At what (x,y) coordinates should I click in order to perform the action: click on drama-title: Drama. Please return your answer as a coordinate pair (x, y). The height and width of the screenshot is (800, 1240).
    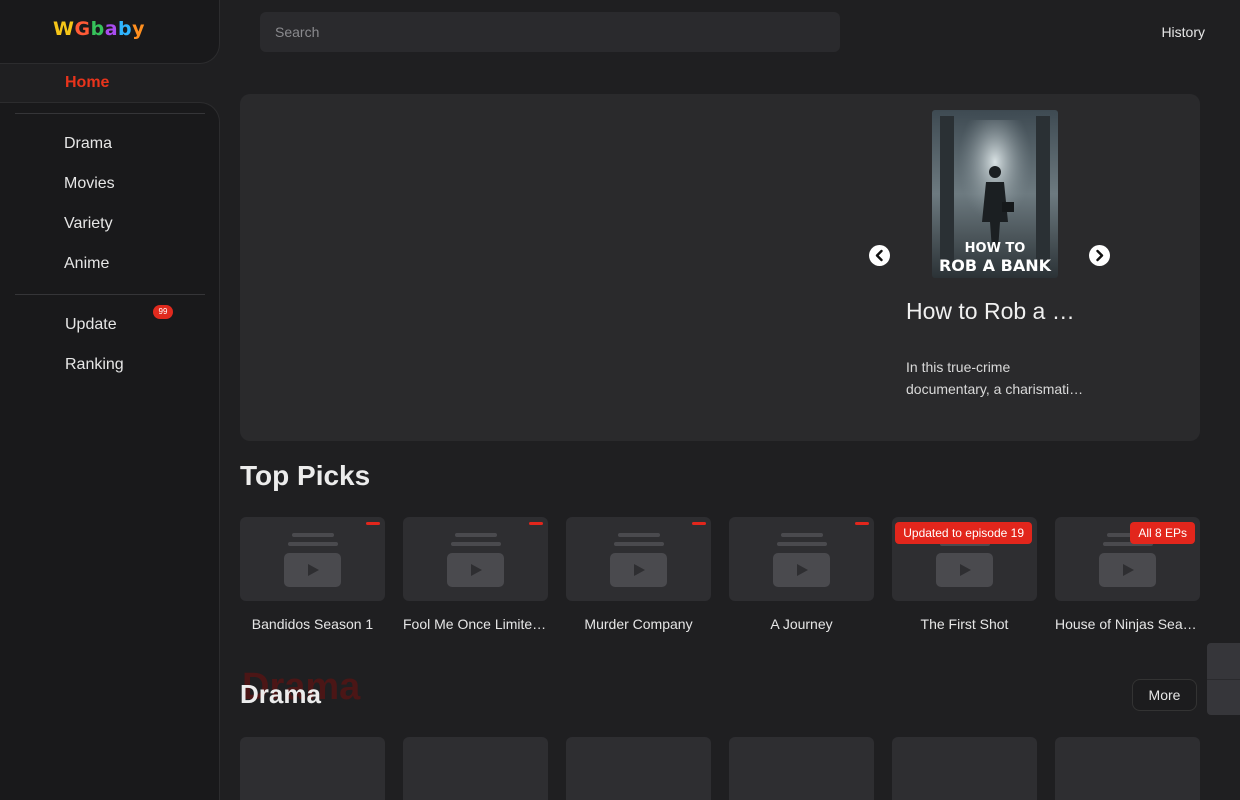
    Looking at the image, I should click on (280, 694).